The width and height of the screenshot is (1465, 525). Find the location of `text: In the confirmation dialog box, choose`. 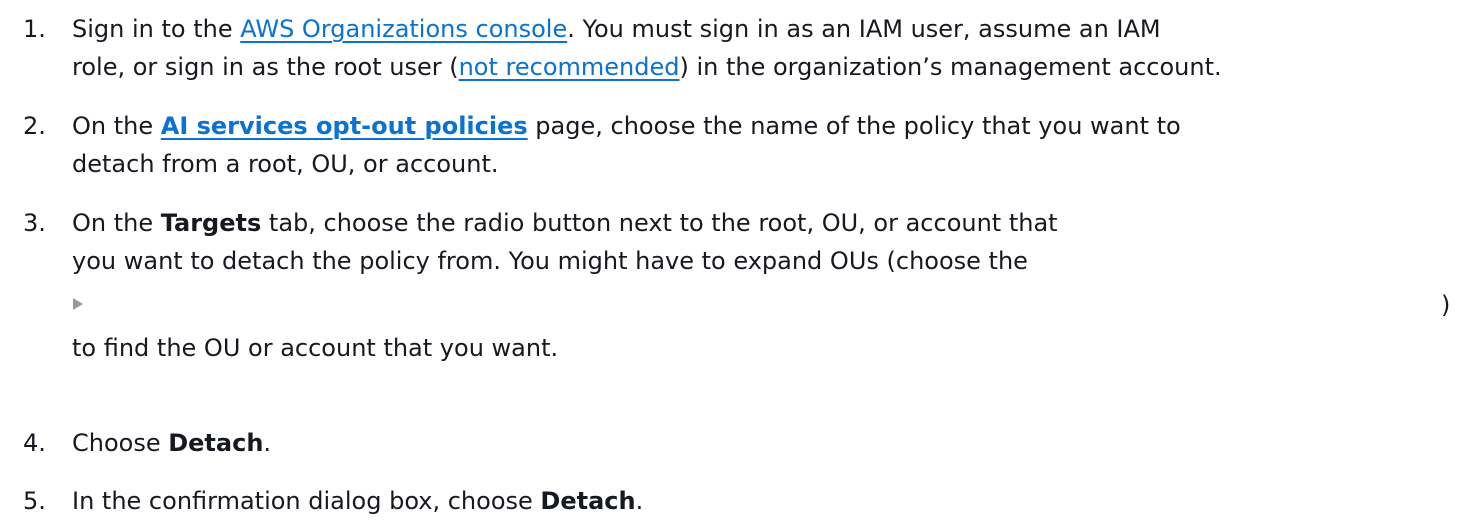

text: In the confirmation dialog box, choose is located at coordinates (306, 501).